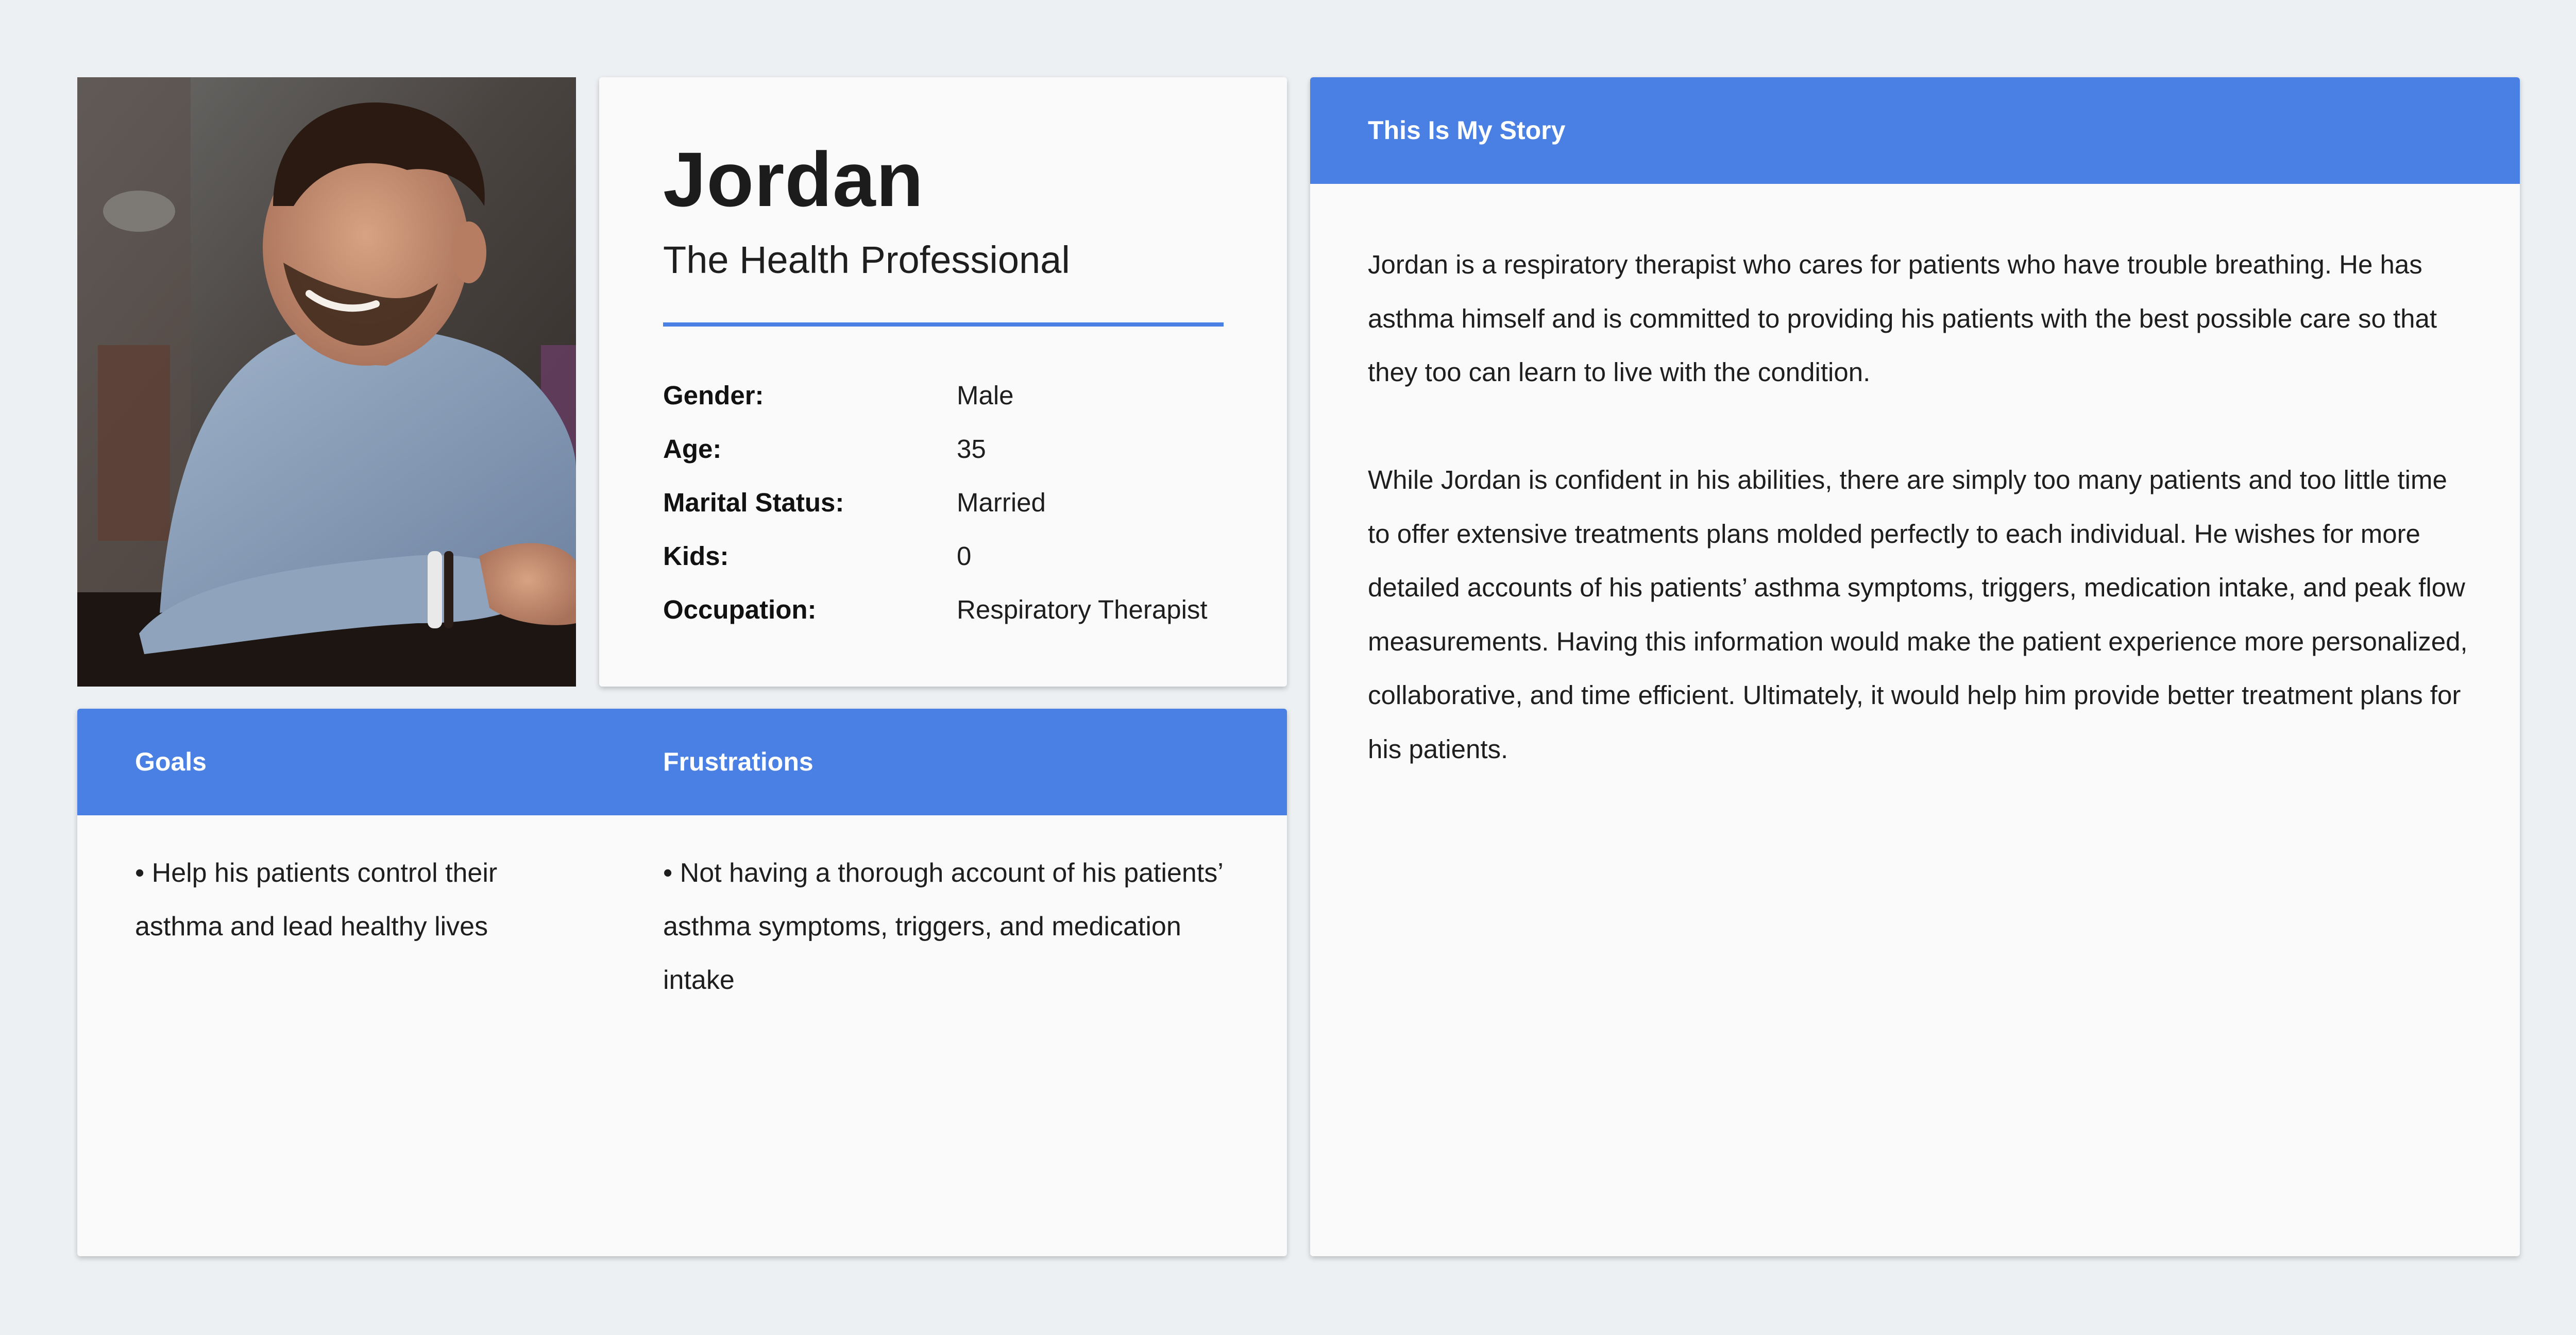 The width and height of the screenshot is (2576, 1335). I want to click on fact-label: Age:, so click(692, 449).